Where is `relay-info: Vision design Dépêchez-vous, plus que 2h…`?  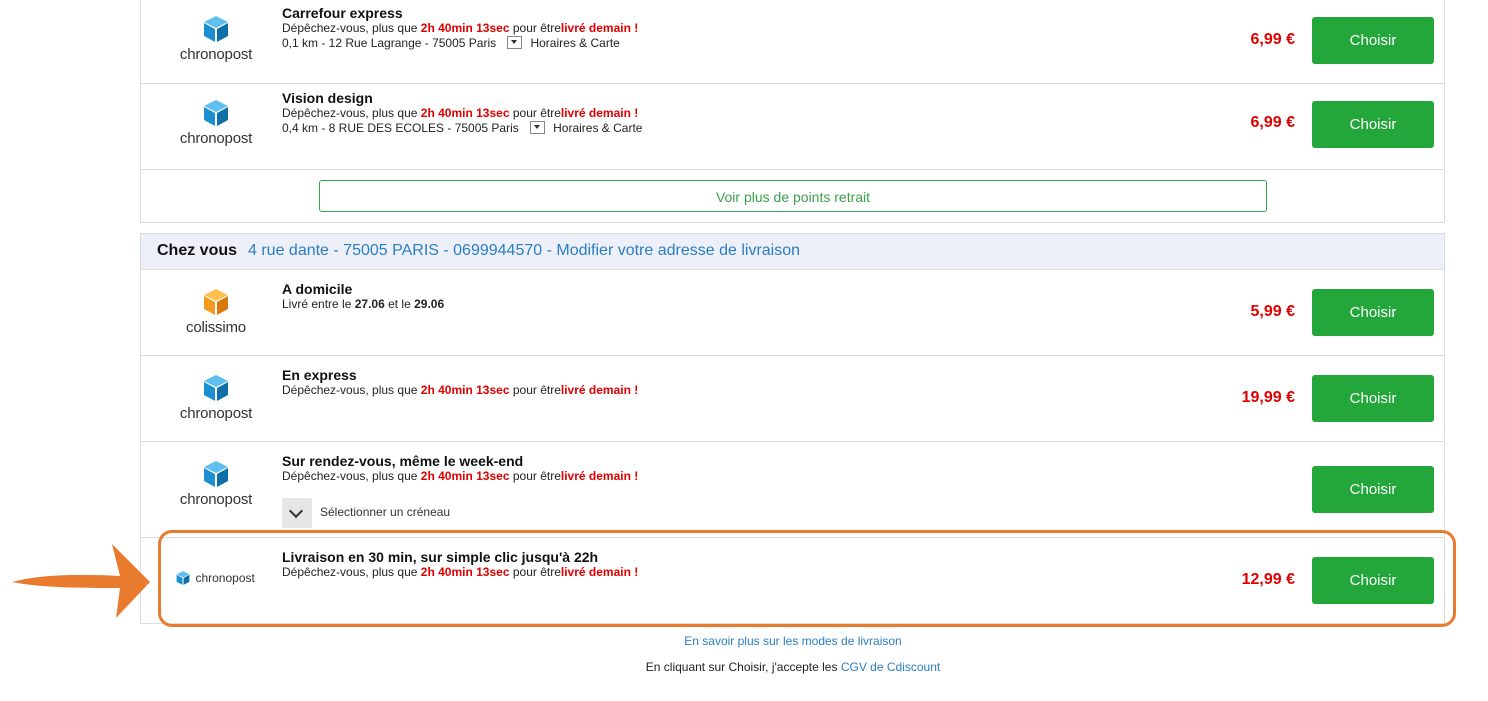 relay-info: Vision design Dépêchez-vous, plus que 2h… is located at coordinates (462, 113).